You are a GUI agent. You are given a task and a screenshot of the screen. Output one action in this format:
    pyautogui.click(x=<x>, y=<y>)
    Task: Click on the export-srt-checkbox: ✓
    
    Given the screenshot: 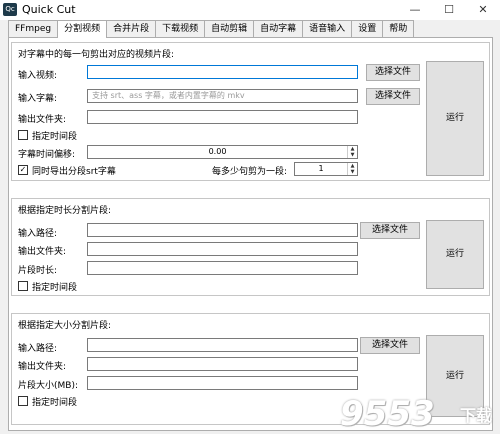 What is the action you would take?
    pyautogui.click(x=23, y=170)
    